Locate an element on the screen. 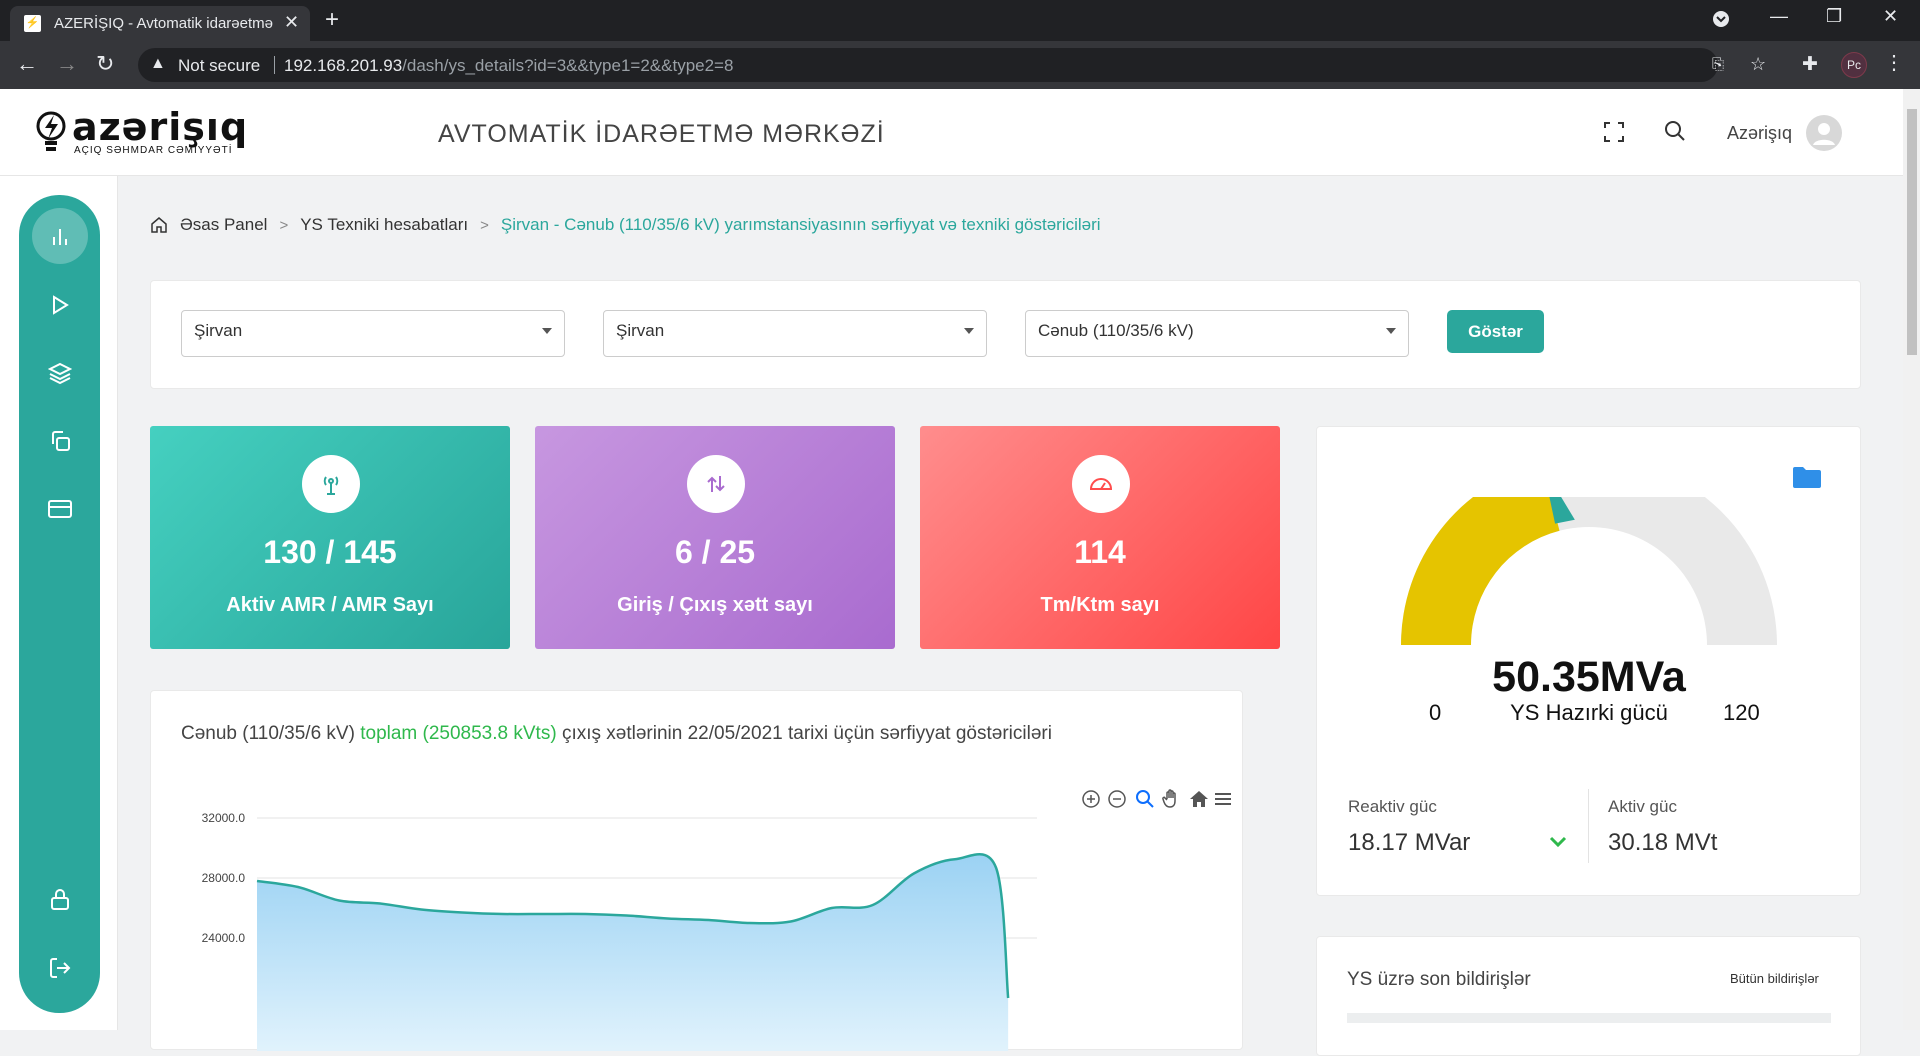  user-name: Azərişıq is located at coordinates (1759, 133).